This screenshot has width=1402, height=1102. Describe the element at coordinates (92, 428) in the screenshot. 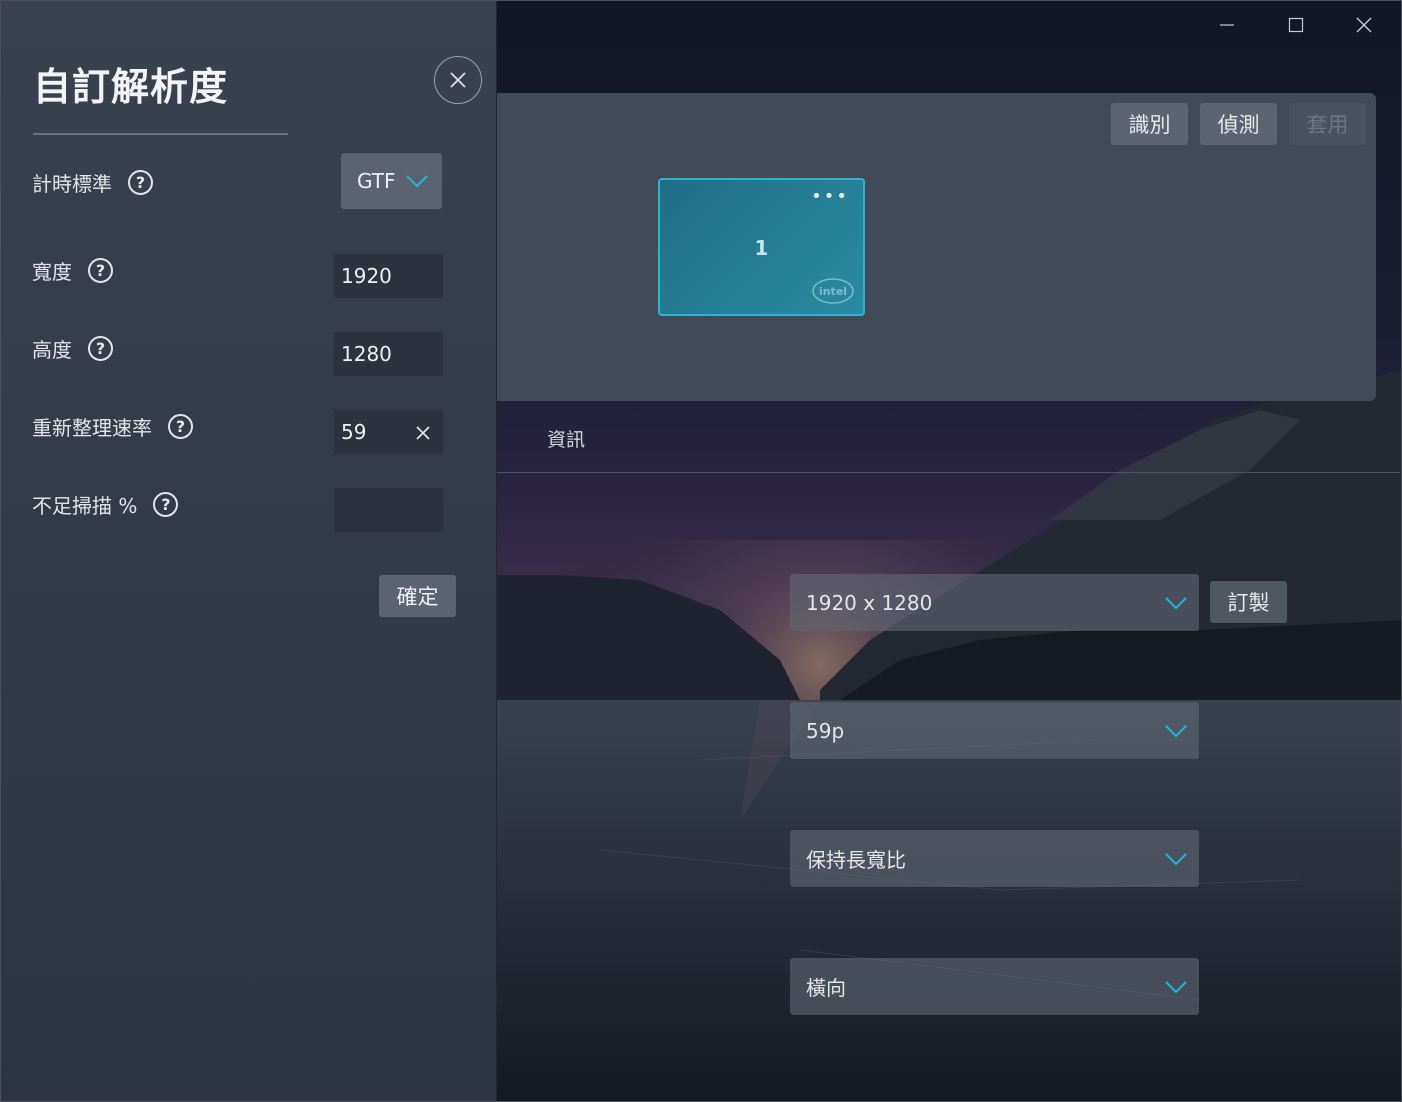

I see `refresh-rate-label: 重新整理速率` at that location.